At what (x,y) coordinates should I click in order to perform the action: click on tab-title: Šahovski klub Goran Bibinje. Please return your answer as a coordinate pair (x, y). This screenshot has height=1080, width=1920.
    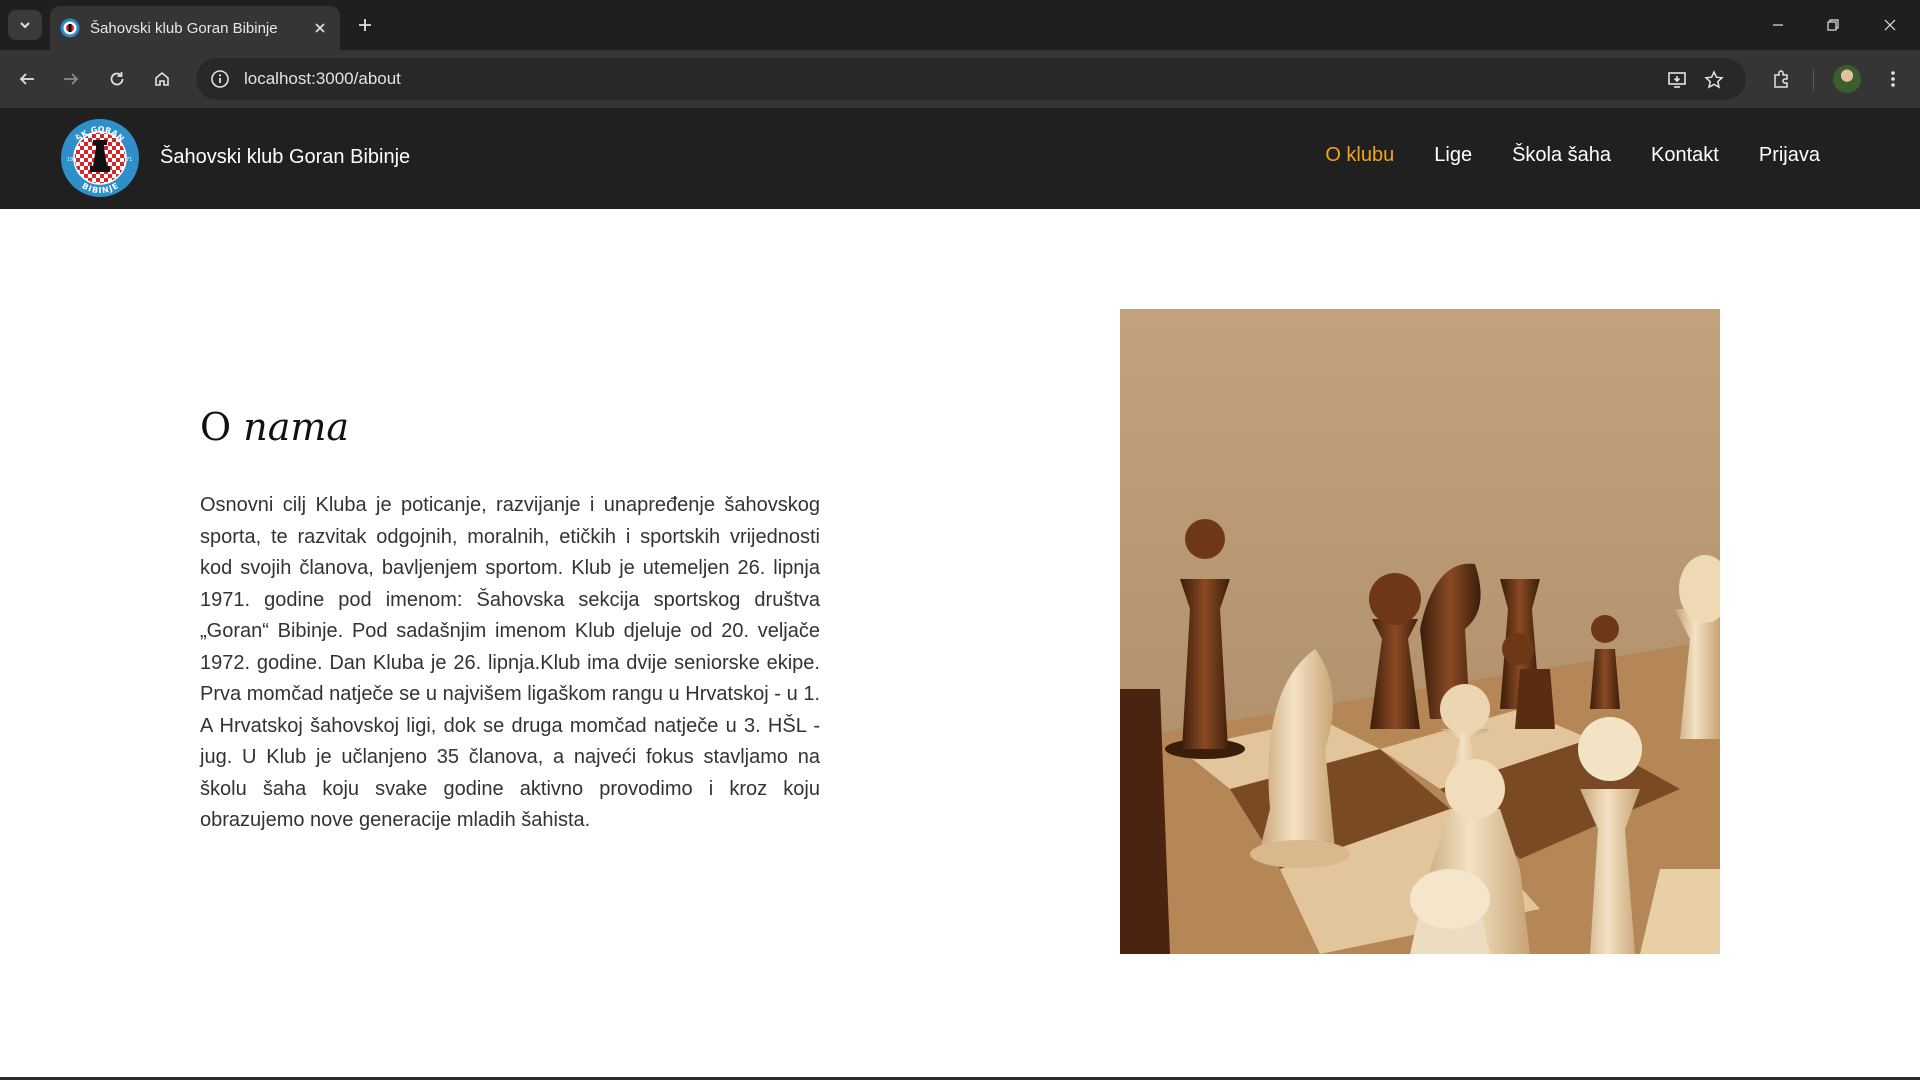
    Looking at the image, I should click on (184, 28).